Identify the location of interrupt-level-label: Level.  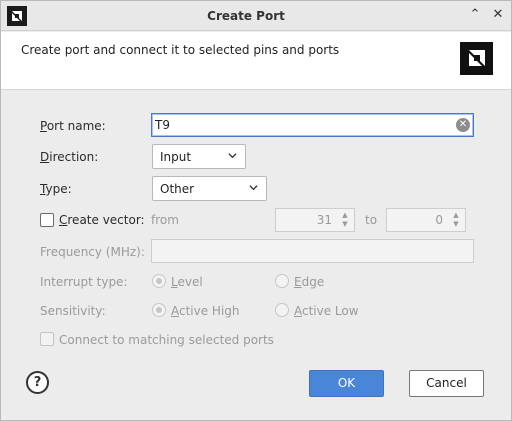
(187, 282).